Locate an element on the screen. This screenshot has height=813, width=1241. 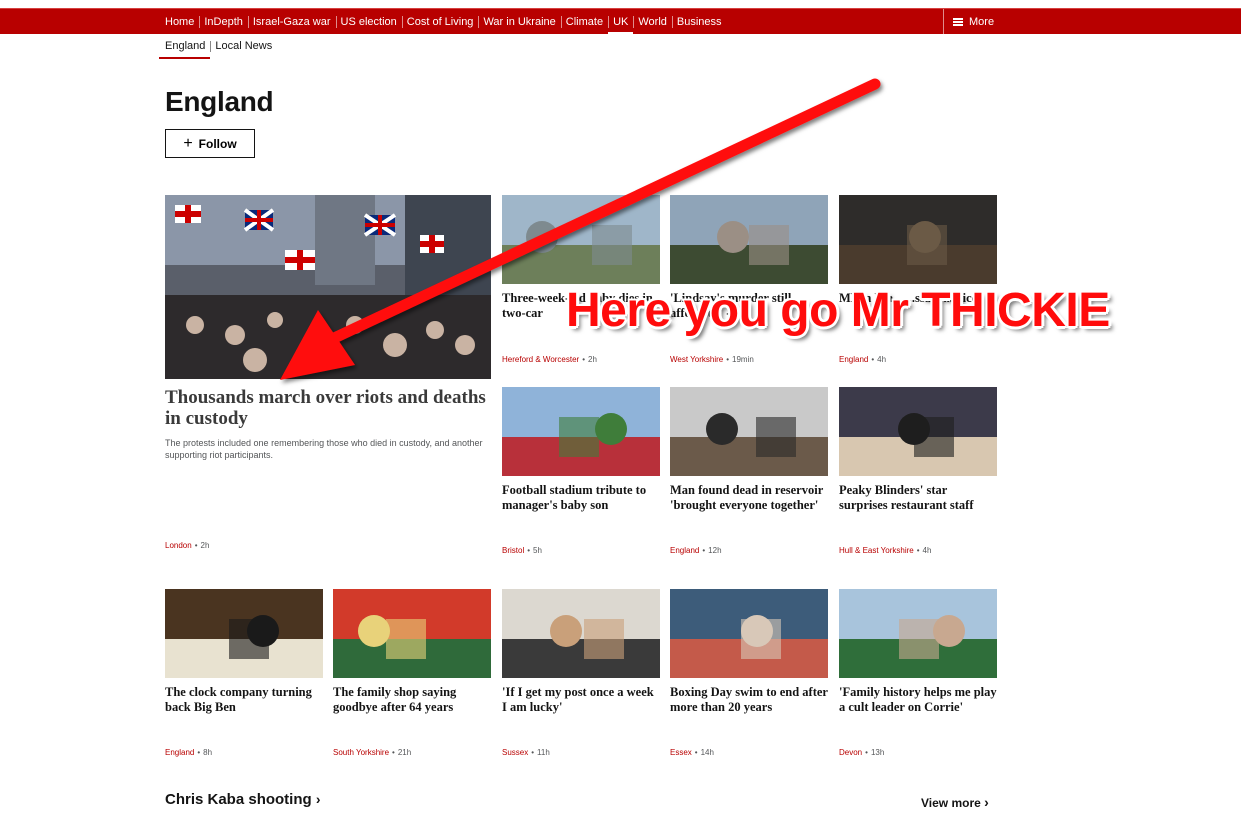
view-more-link: View more › is located at coordinates (955, 802).